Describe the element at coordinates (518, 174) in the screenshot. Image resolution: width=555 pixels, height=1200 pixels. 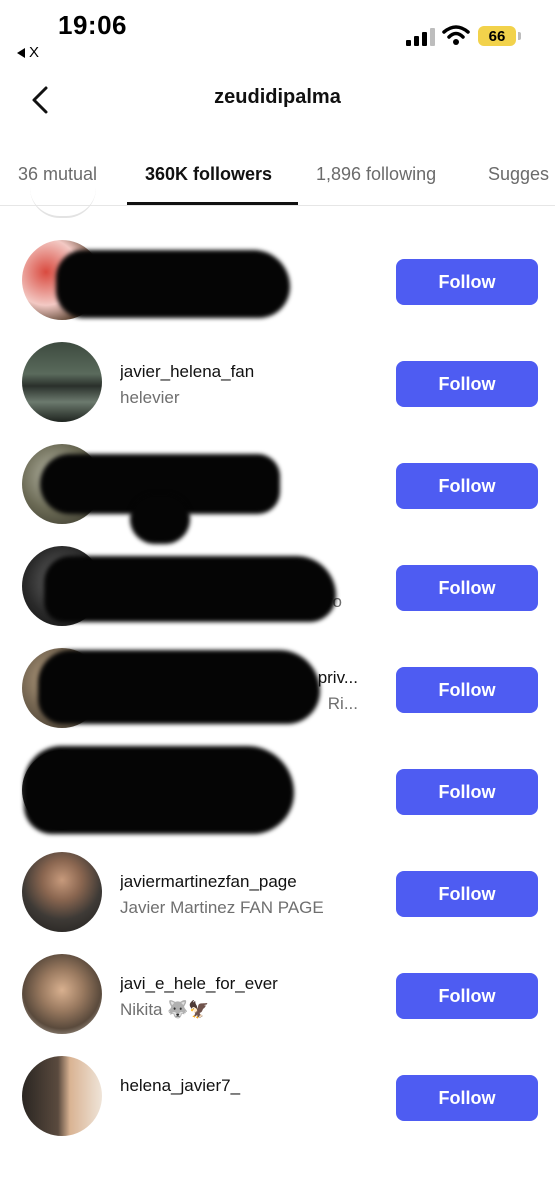
I see `tab-suggested: Sugges` at that location.